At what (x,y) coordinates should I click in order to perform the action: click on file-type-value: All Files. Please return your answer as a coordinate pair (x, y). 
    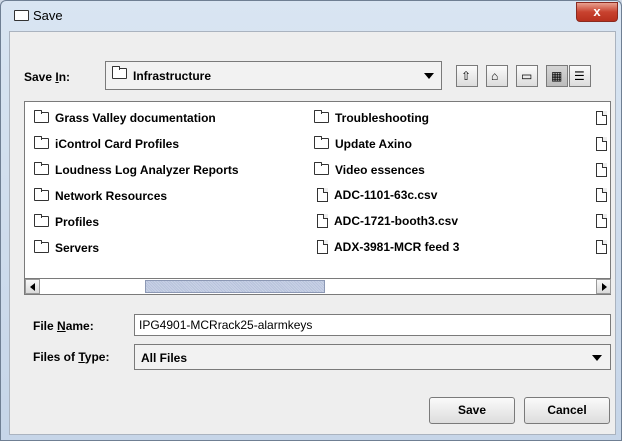
    Looking at the image, I should click on (164, 358).